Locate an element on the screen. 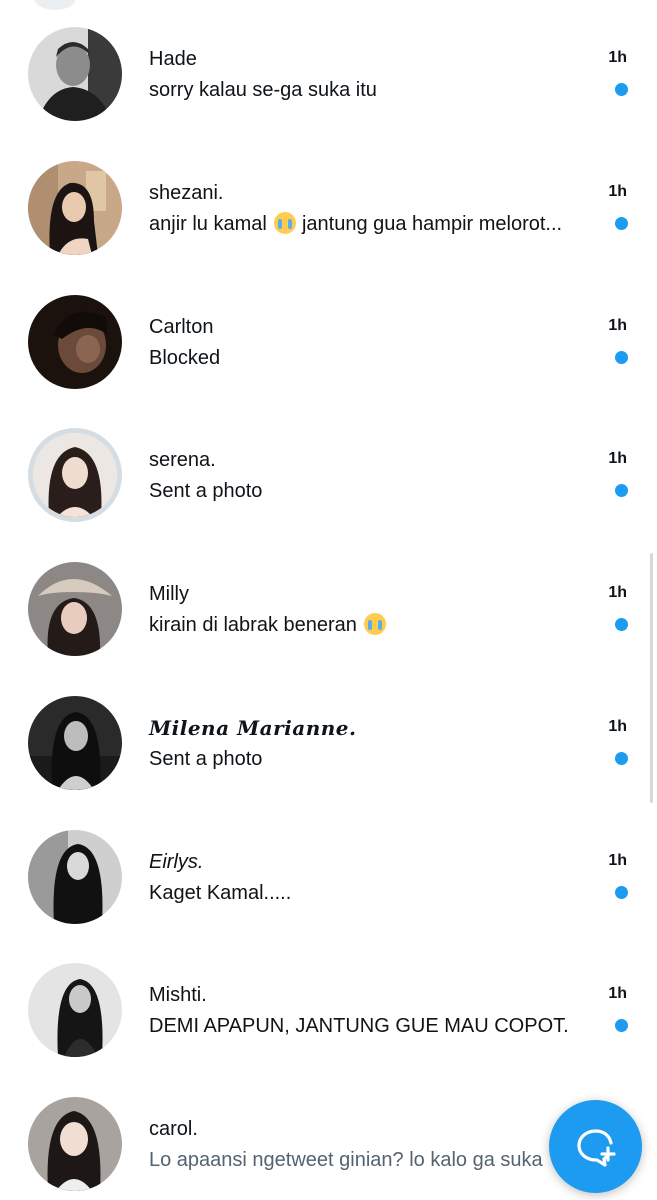  conversation-name: serena. is located at coordinates (182, 460).